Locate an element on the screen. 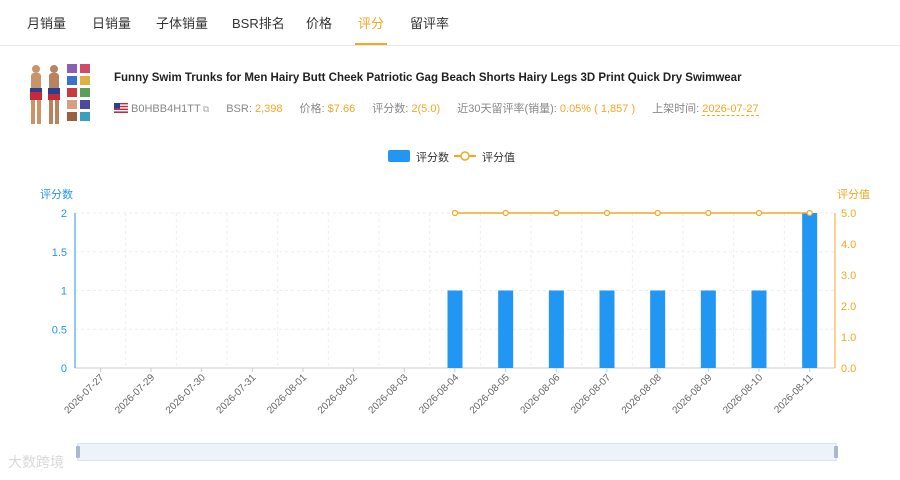 The image size is (900, 480). x-tick-label: 2026-07-30 is located at coordinates (186, 394).